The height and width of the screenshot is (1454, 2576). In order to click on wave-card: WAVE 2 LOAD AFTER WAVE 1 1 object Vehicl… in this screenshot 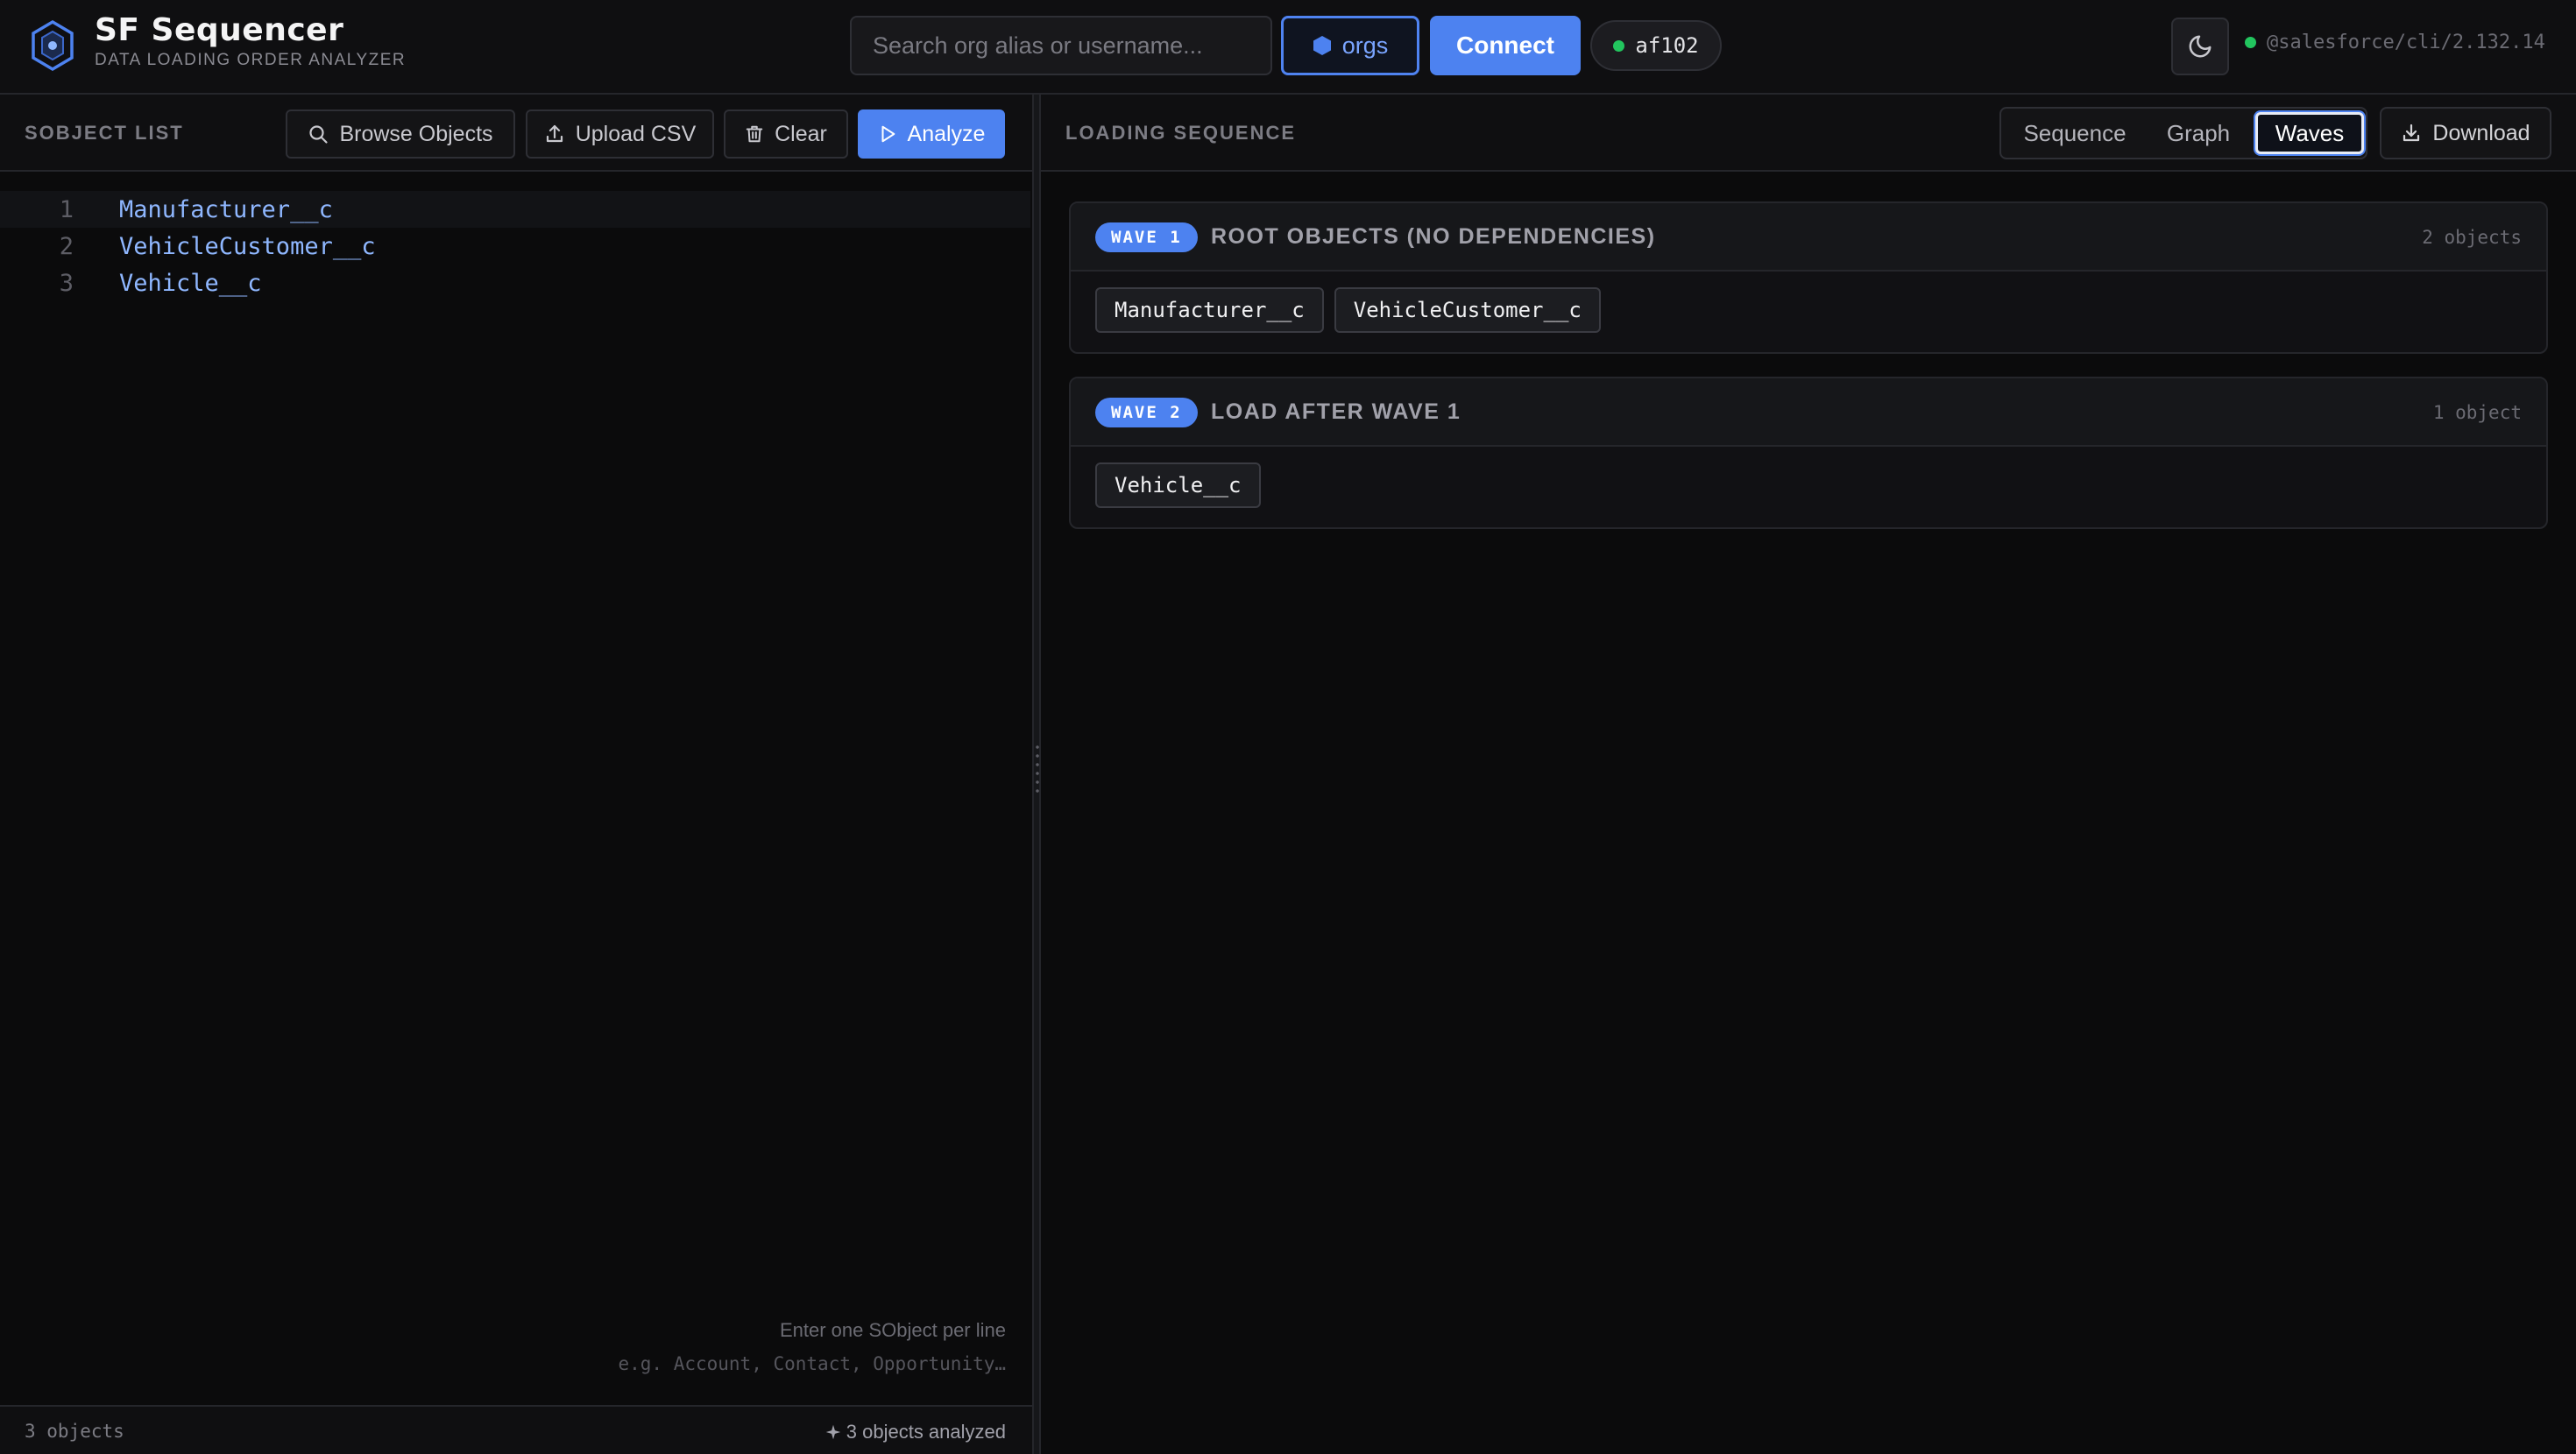, I will do `click(1808, 453)`.